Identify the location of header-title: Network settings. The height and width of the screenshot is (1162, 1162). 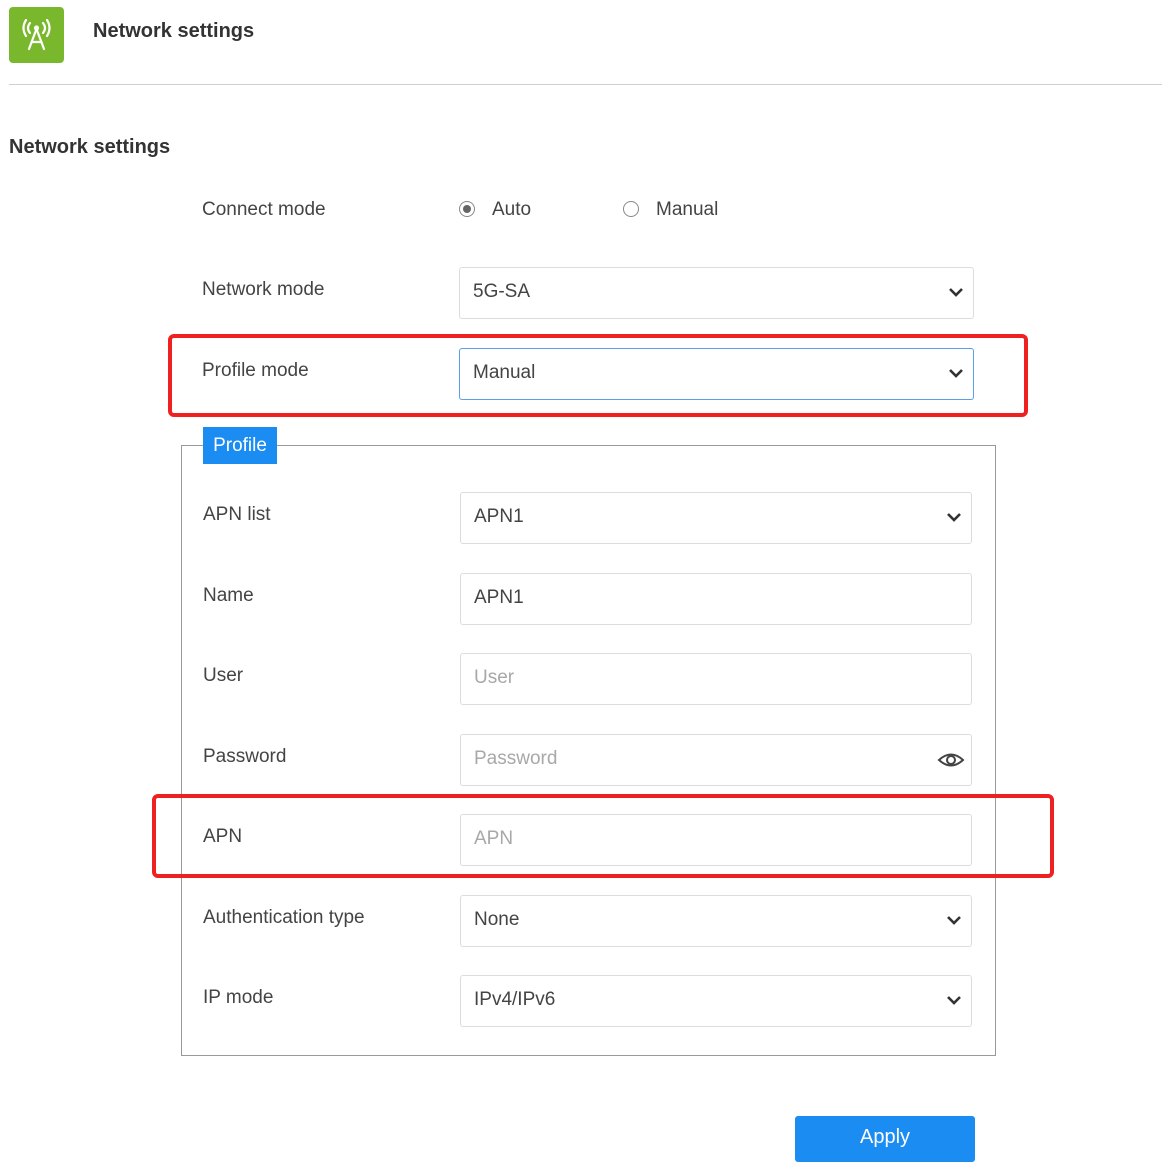
(174, 31).